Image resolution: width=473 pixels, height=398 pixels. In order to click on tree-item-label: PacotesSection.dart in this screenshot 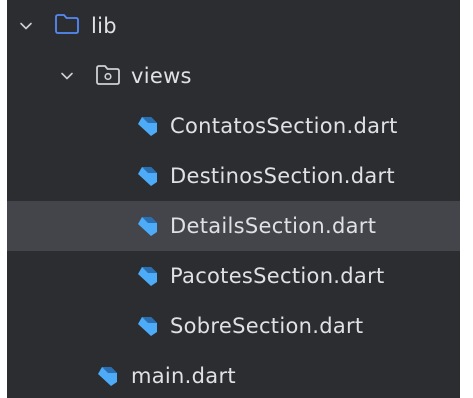, I will do `click(277, 276)`.